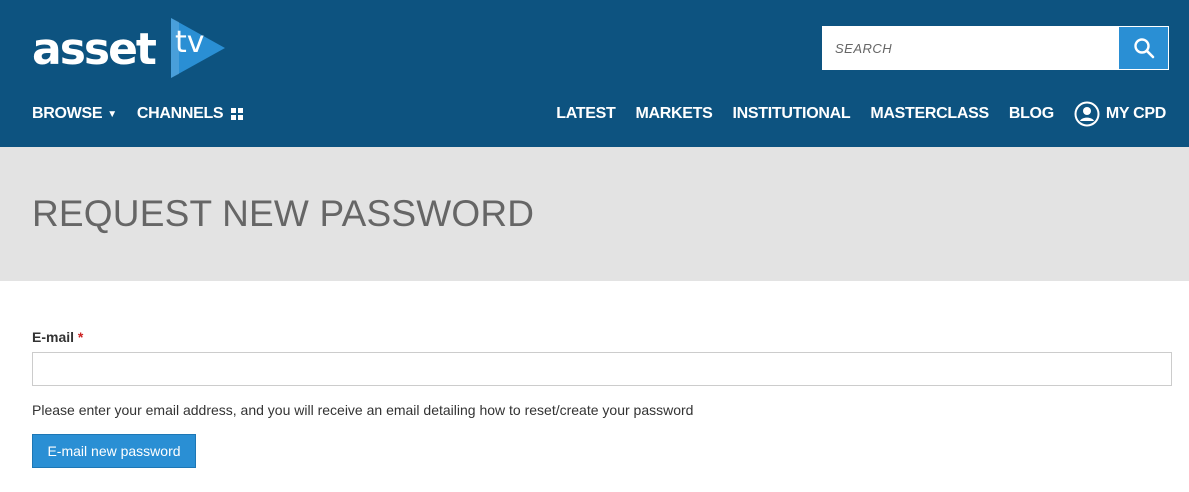 The image size is (1189, 492). I want to click on nav-markets: MARKETS, so click(673, 114).